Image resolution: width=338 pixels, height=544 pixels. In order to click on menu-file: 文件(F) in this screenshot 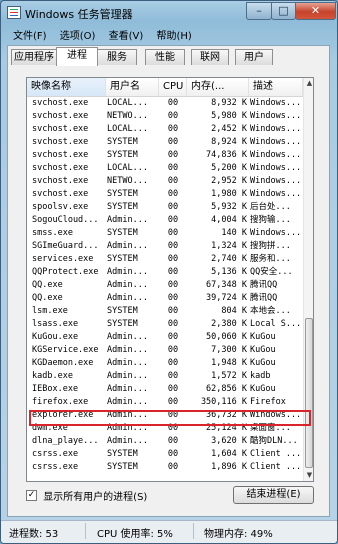, I will do `click(29, 34)`.